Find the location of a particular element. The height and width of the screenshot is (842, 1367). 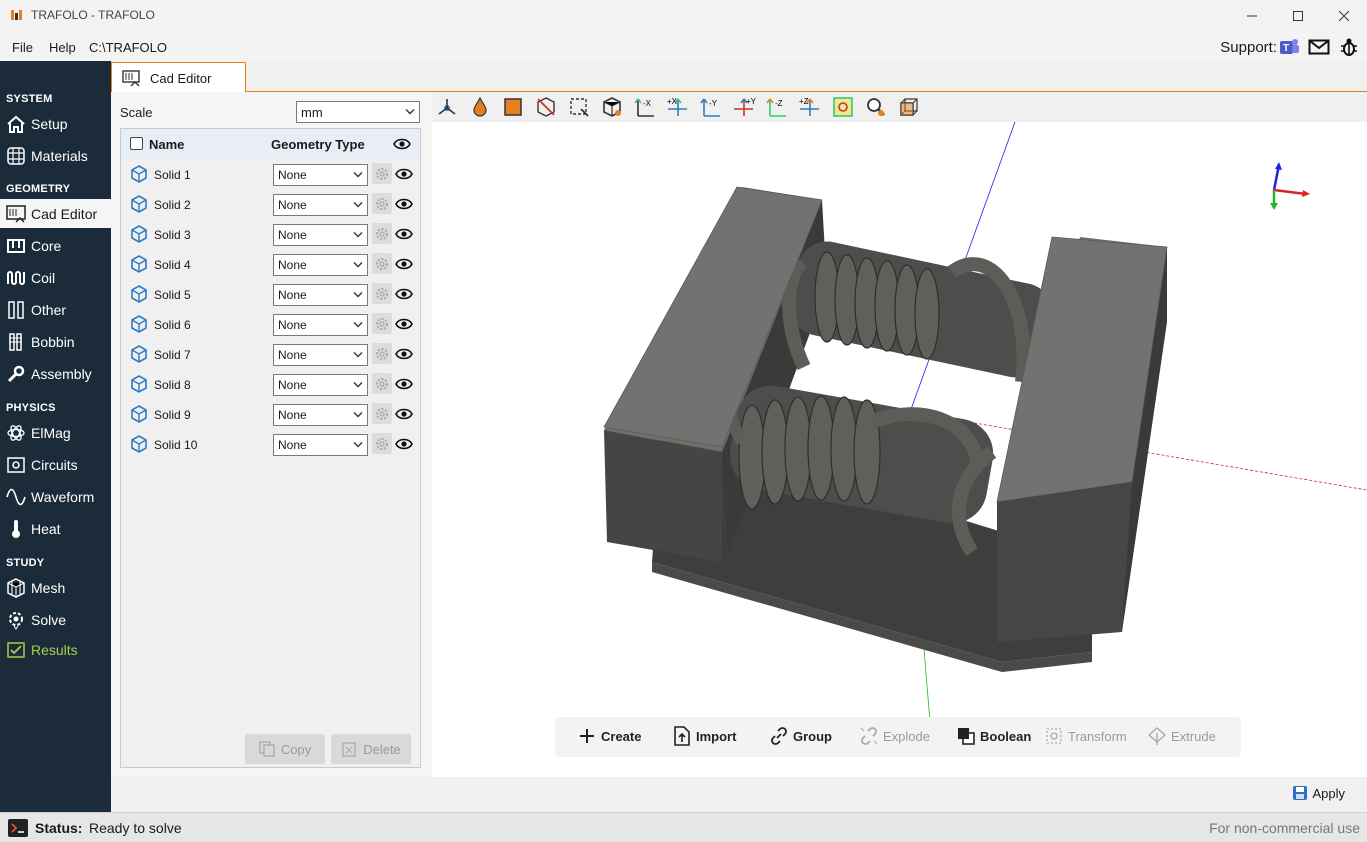

box-select-button is located at coordinates (579, 107).